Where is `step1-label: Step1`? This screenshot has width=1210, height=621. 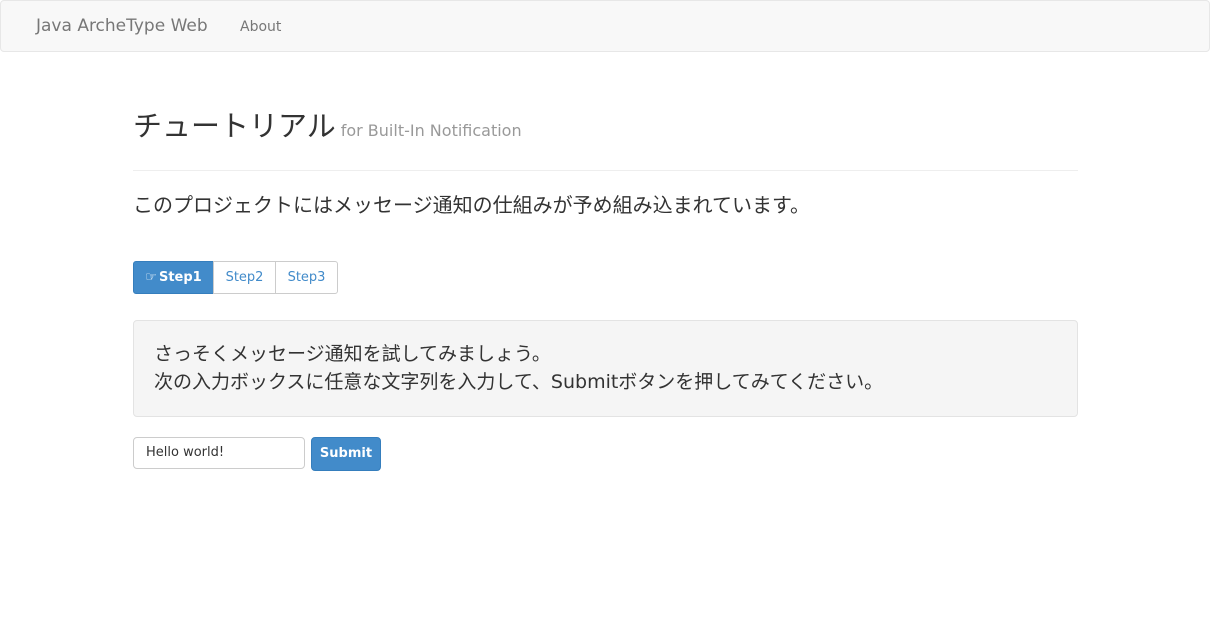 step1-label: Step1 is located at coordinates (180, 277).